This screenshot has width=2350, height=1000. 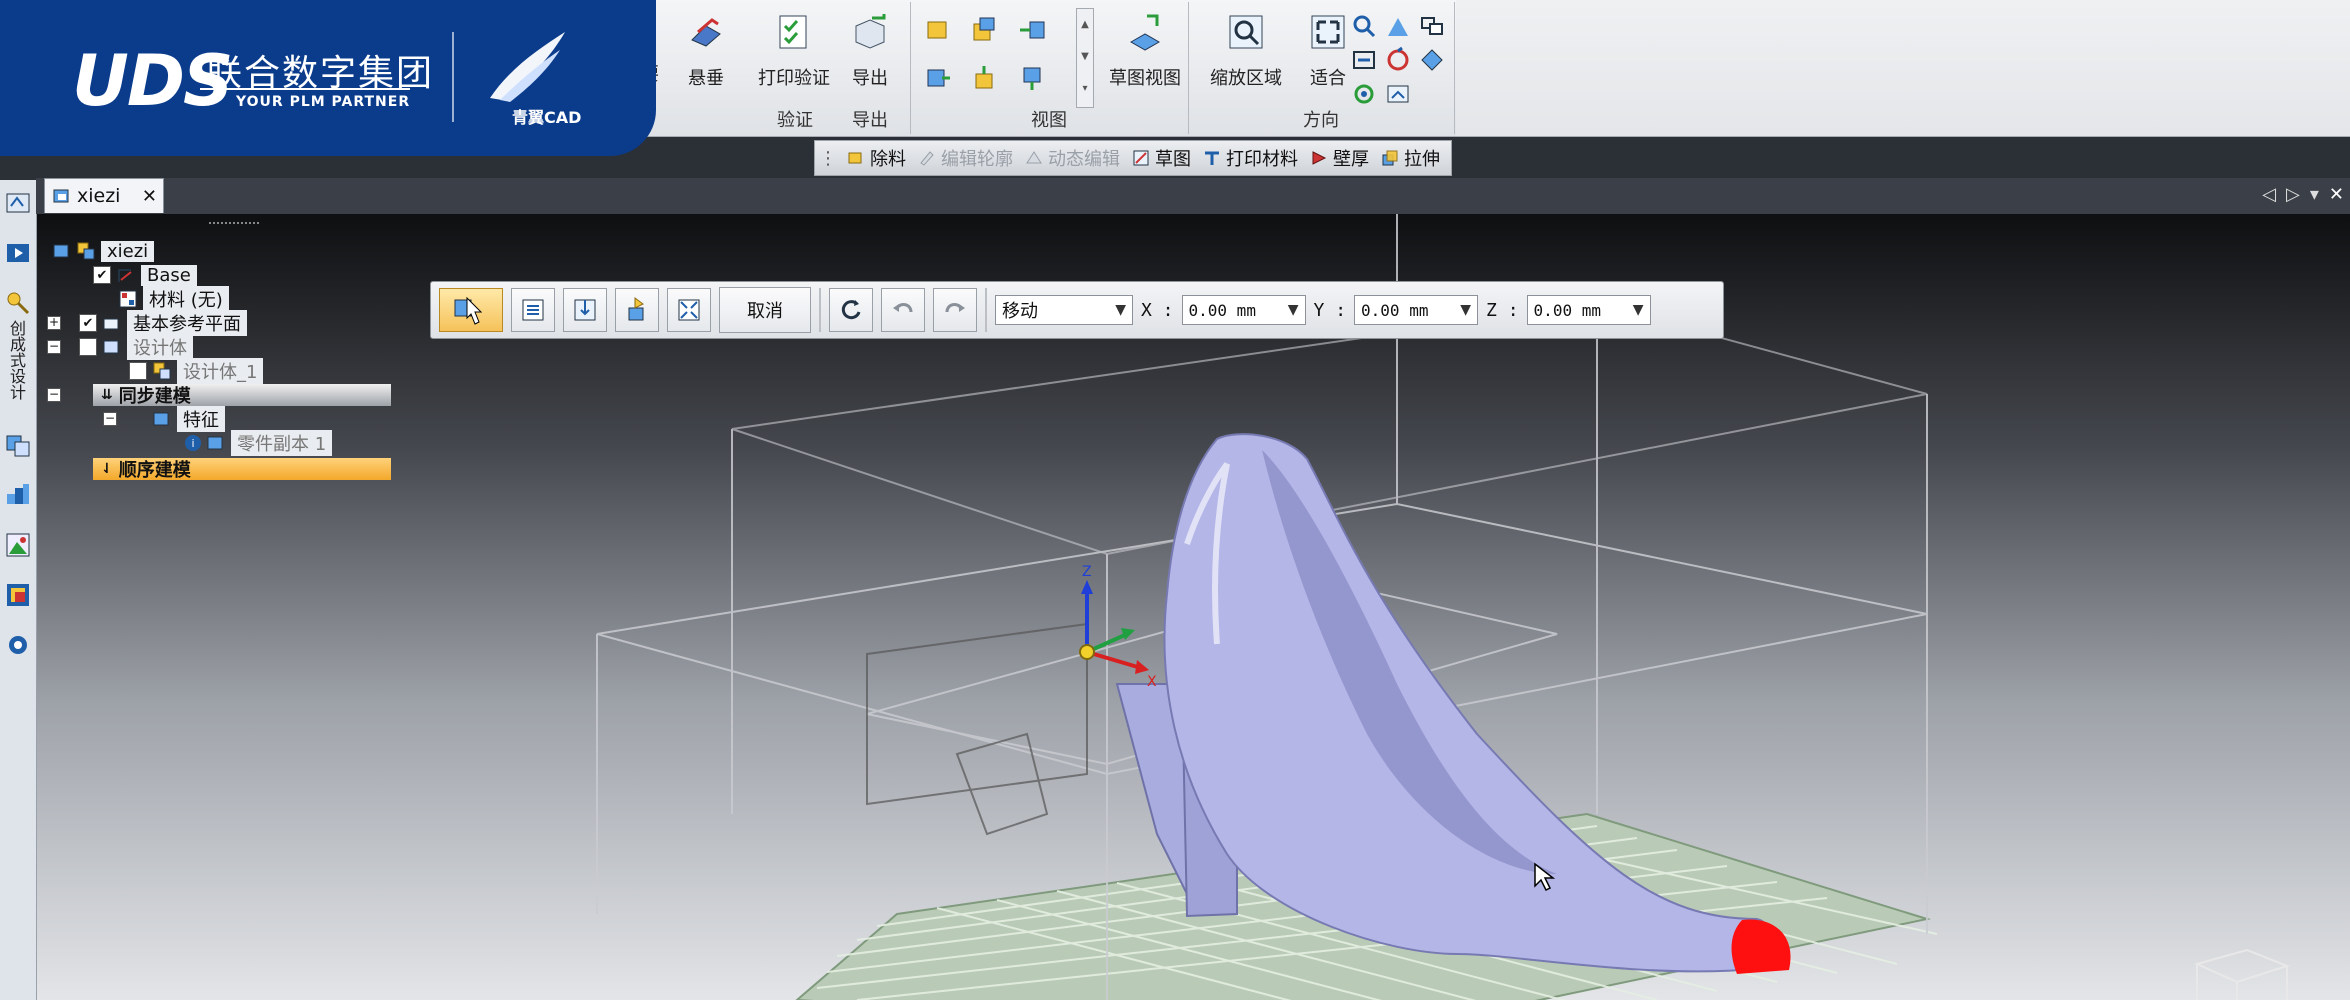 I want to click on zoom-area-icon, so click(x=1246, y=32).